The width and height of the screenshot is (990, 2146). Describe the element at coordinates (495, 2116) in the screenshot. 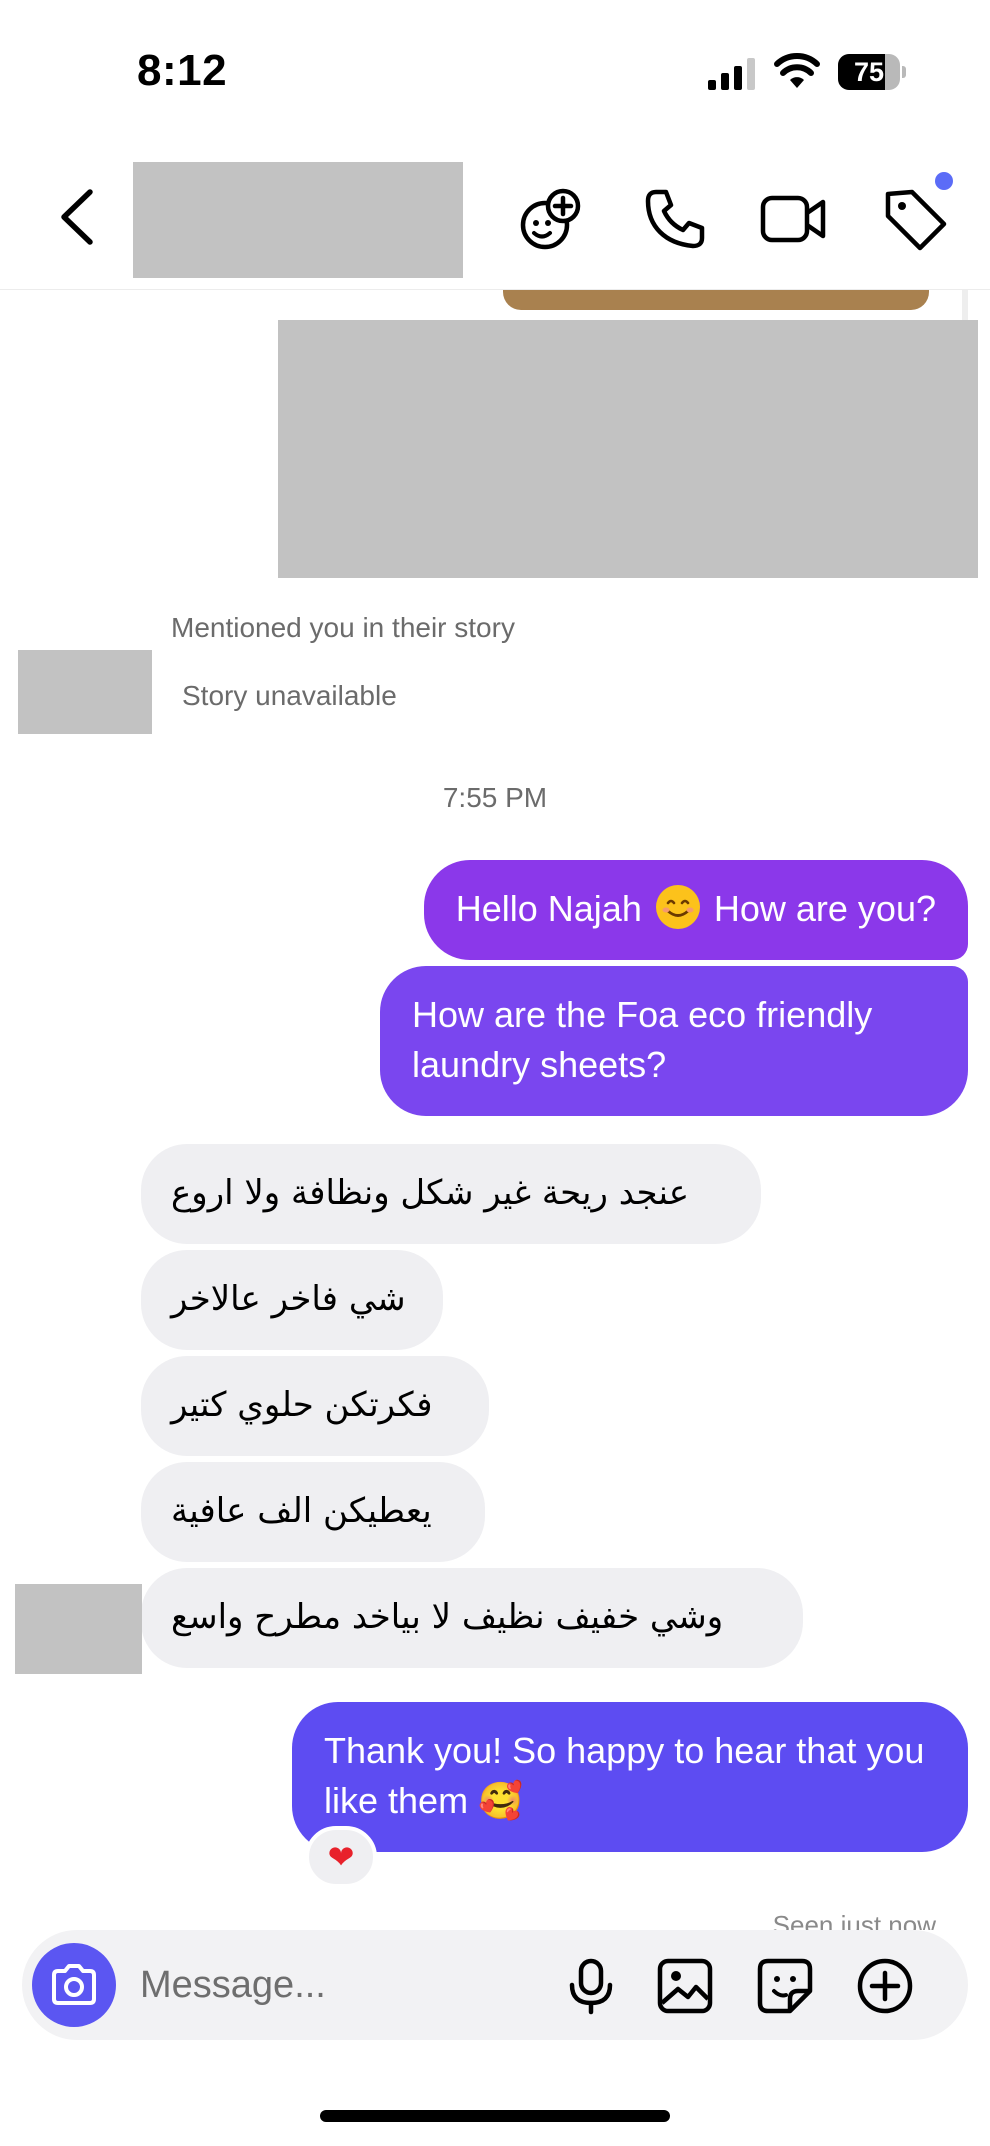

I see `home-indicator` at that location.